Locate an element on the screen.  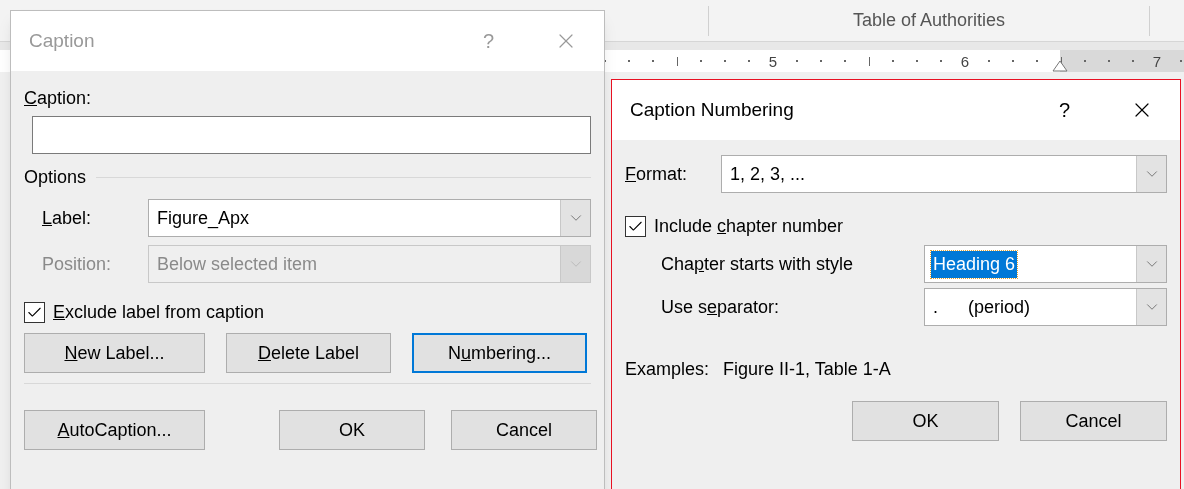
checkbox-label: Include chapter number is located at coordinates (749, 226).